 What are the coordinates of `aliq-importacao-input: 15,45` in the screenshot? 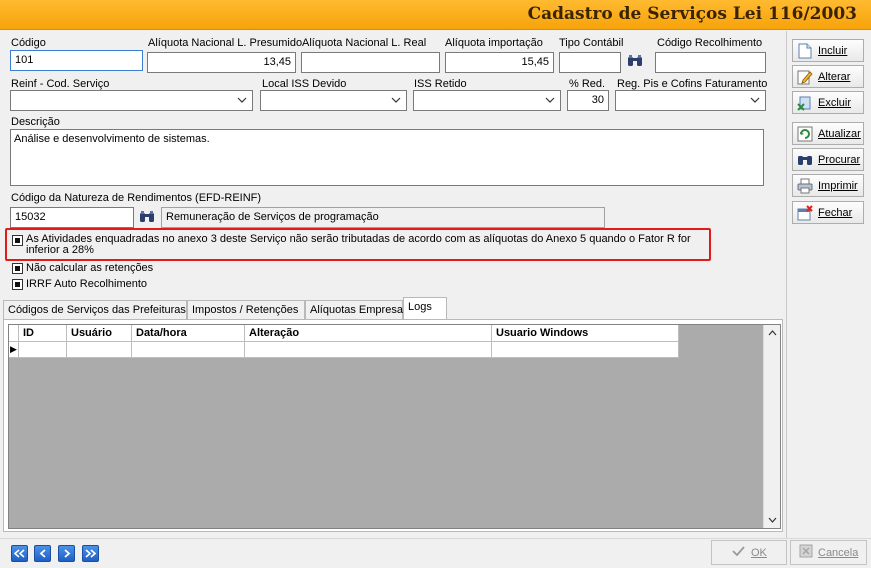 It's located at (499, 62).